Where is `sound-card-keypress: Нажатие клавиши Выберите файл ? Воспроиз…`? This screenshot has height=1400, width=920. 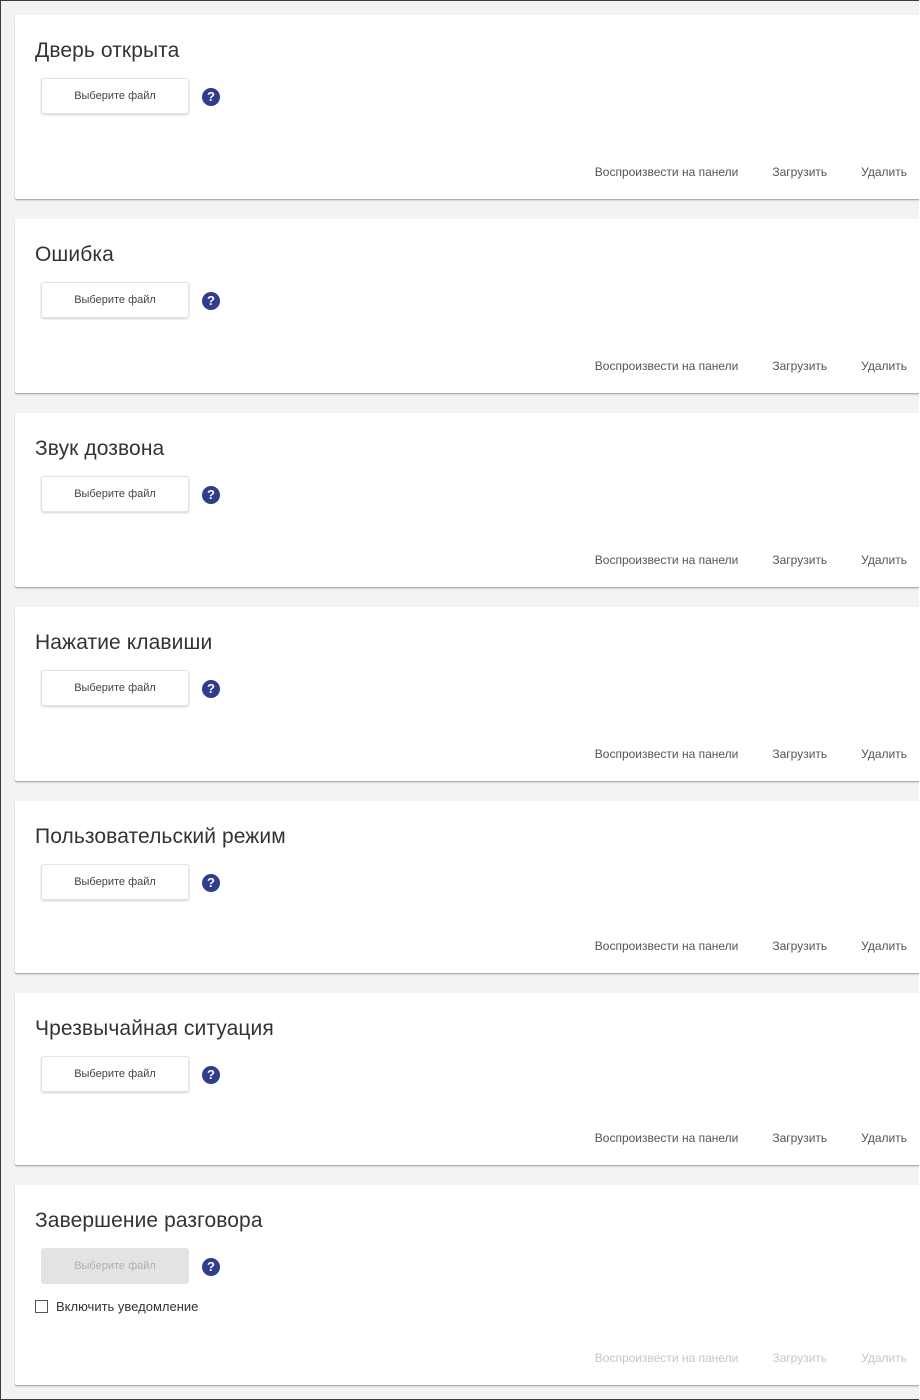
sound-card-keypress: Нажатие клавиши Выберите файл ? Воспроиз… is located at coordinates (467, 694).